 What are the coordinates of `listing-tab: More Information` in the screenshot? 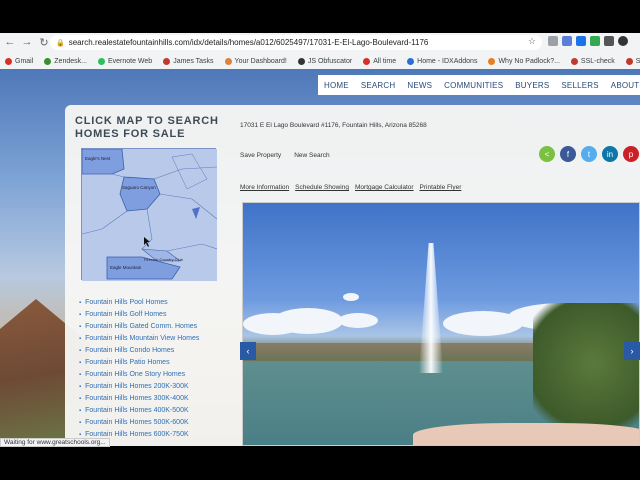 It's located at (264, 187).